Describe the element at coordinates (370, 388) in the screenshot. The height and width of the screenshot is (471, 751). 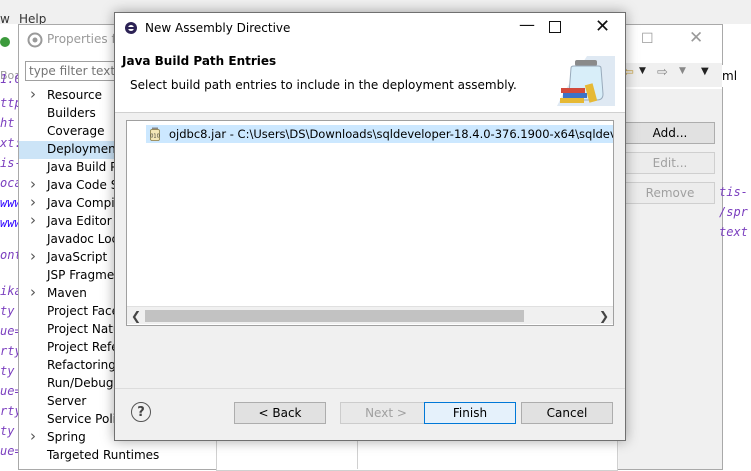
I see `footer-separator` at that location.